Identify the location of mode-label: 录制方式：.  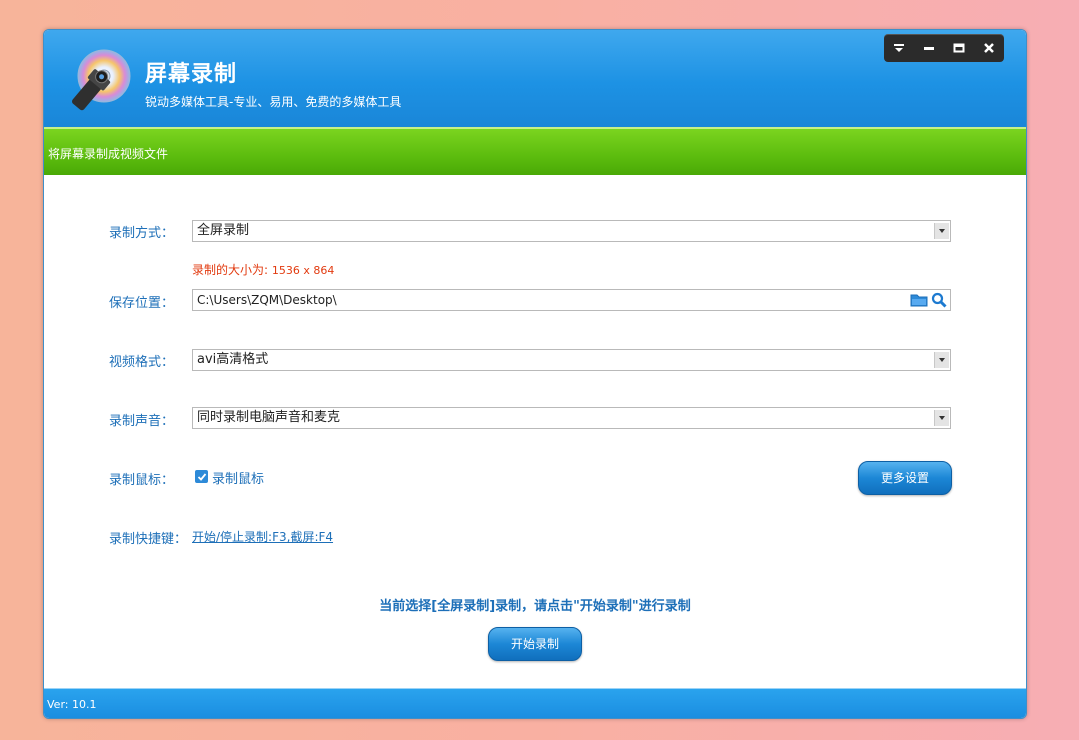
(142, 233).